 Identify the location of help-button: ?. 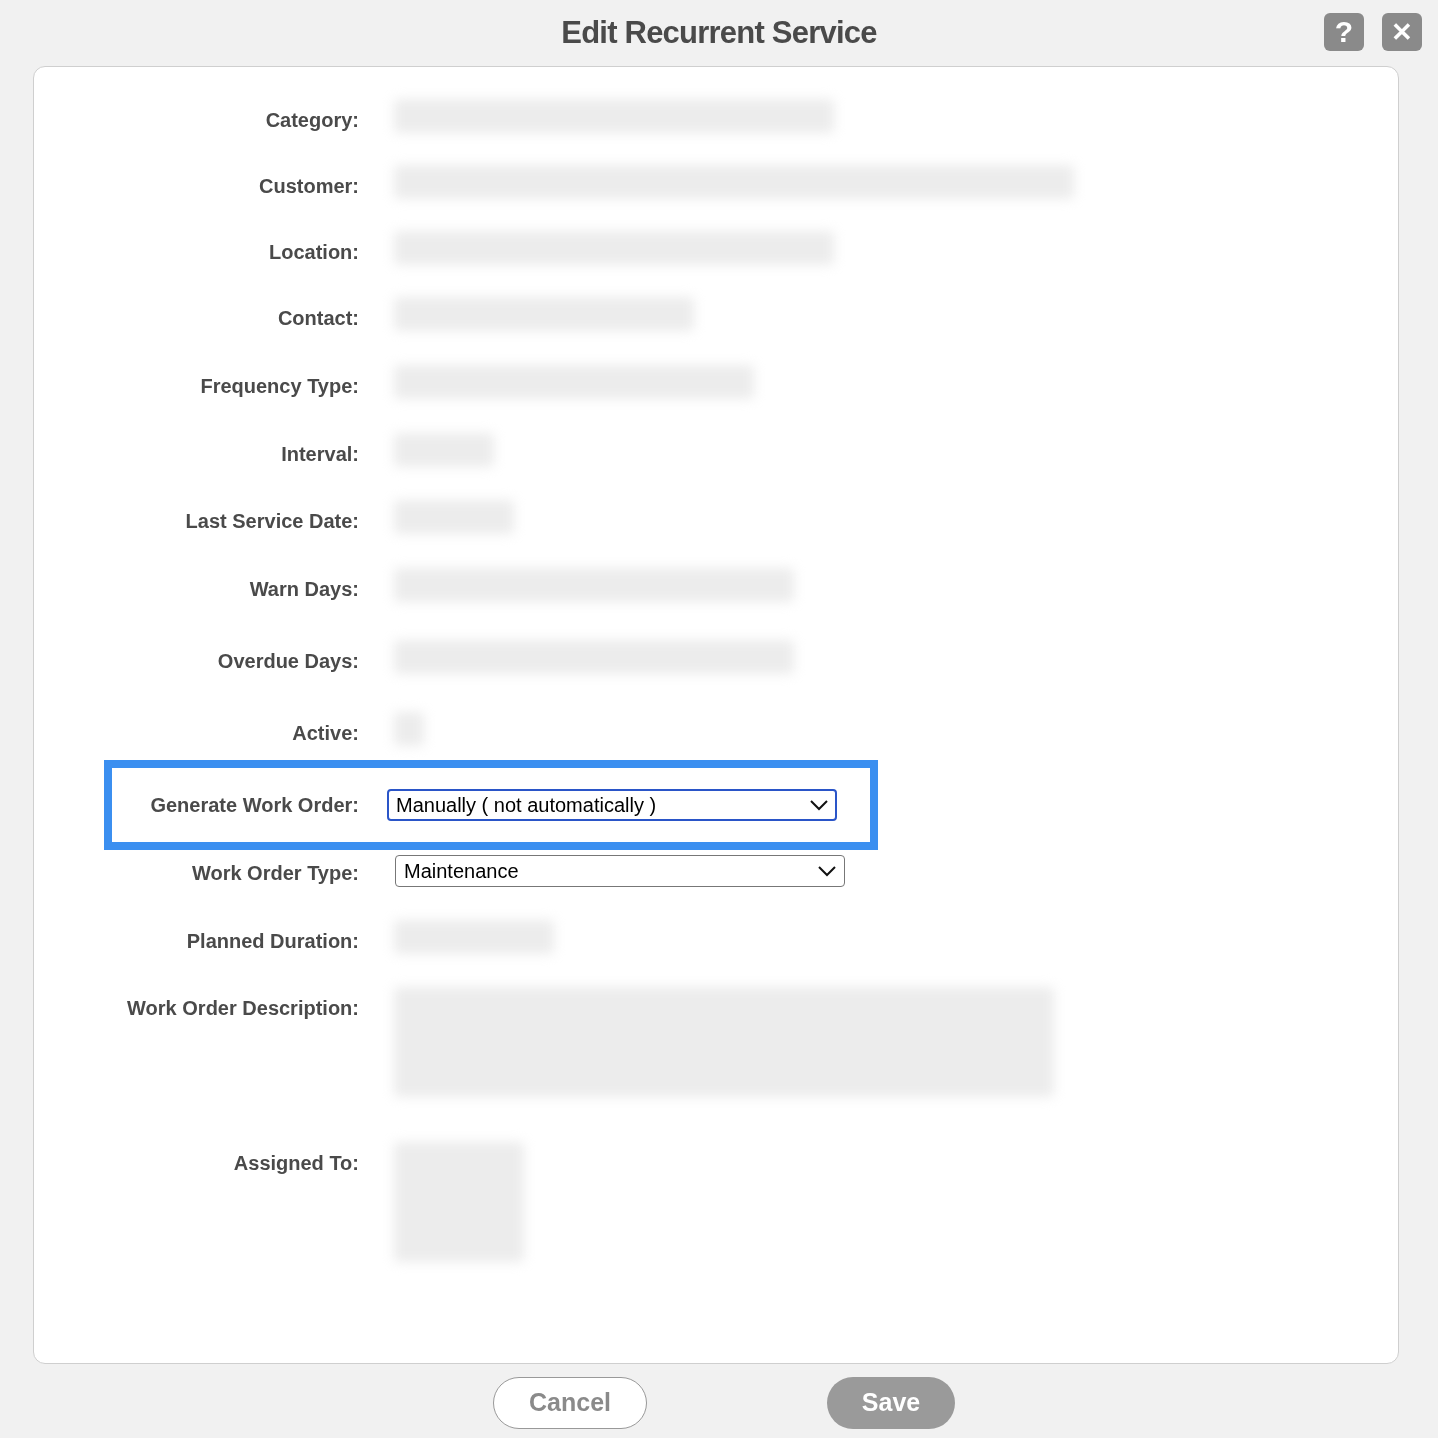
(1344, 32).